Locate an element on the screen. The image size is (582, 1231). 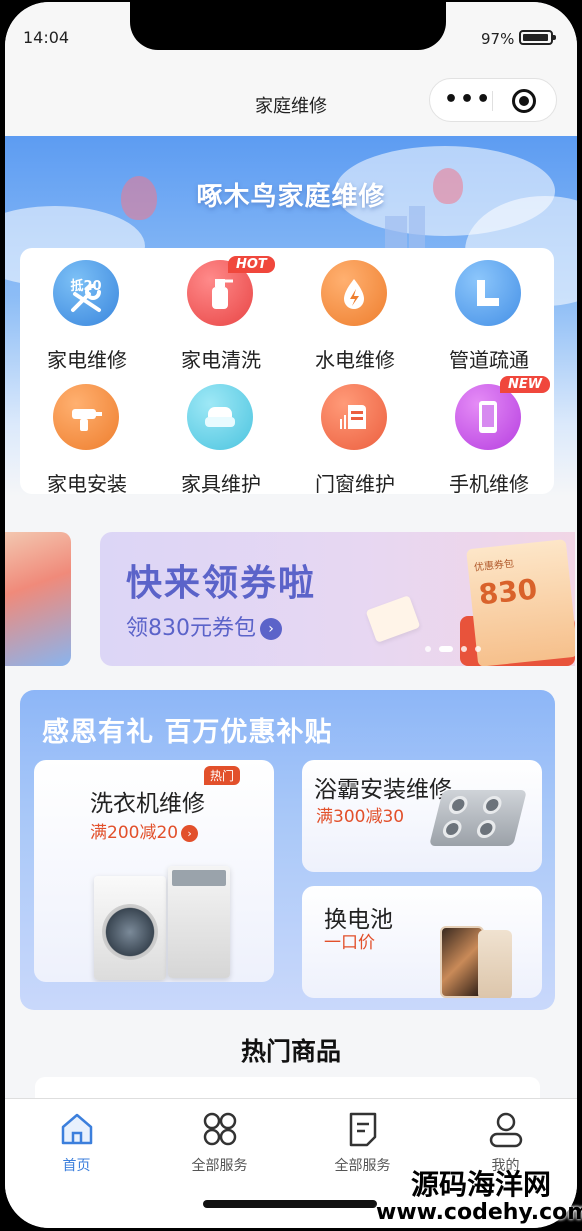
service-label: 手机维修 is located at coordinates (489, 484).